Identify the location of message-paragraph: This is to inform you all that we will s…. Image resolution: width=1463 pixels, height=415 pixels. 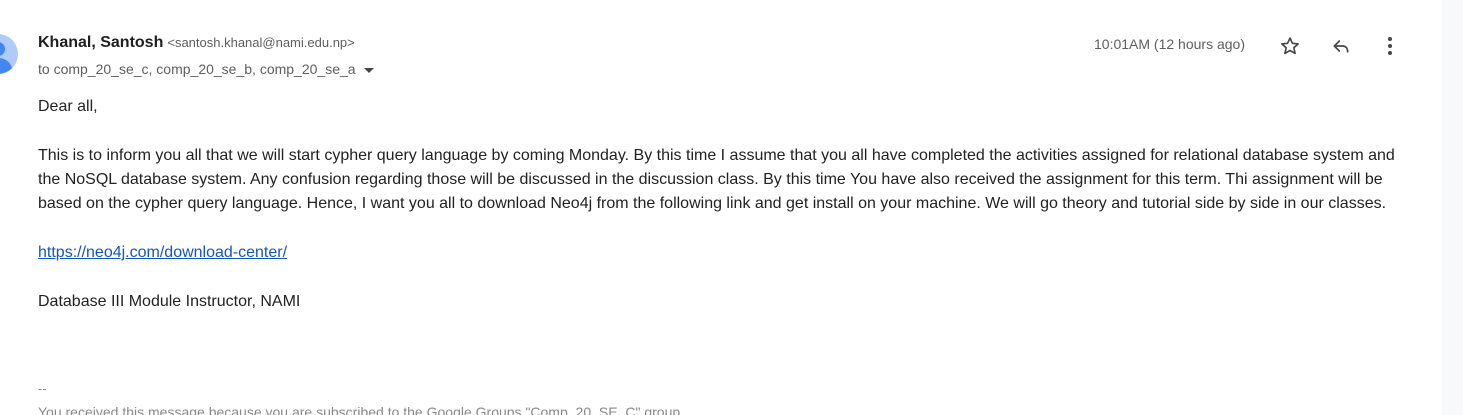
(716, 179).